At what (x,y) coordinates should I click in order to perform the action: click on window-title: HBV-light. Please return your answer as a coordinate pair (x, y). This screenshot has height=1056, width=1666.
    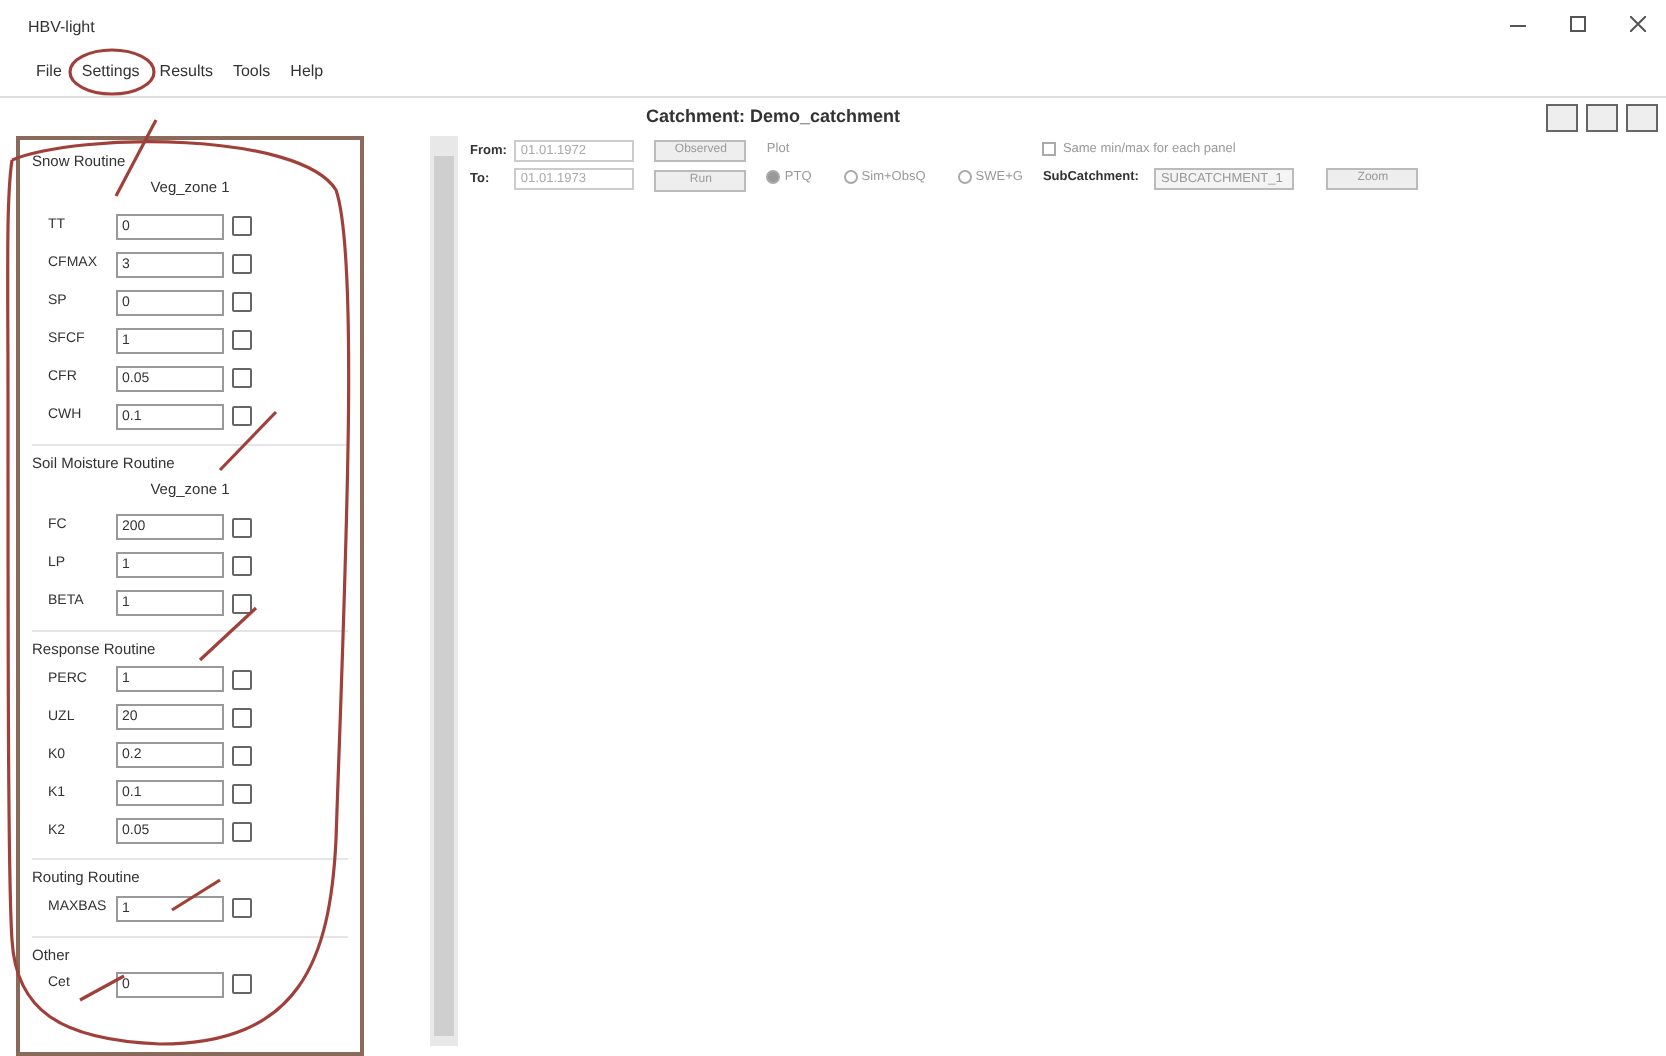
    Looking at the image, I should click on (61, 28).